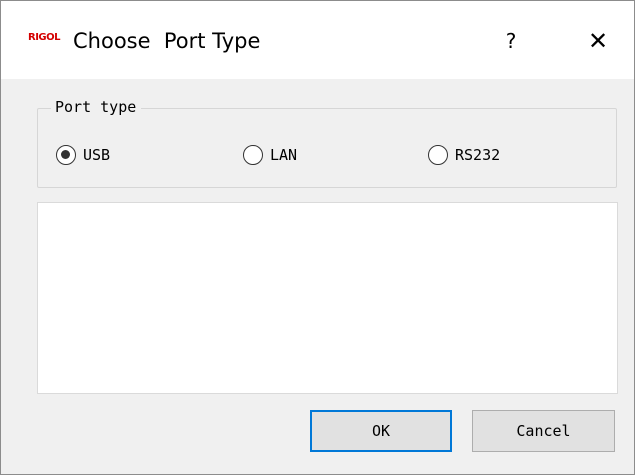 This screenshot has width=635, height=475. Describe the element at coordinates (253, 155) in the screenshot. I see `radio-lan-circle` at that location.